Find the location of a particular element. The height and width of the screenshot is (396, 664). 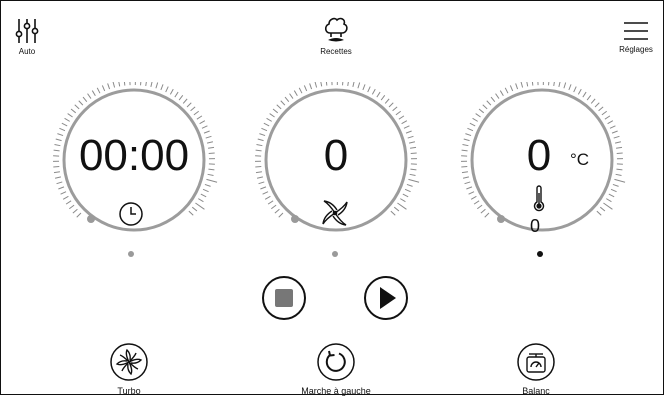

recipes-button: Recettes is located at coordinates (336, 36).